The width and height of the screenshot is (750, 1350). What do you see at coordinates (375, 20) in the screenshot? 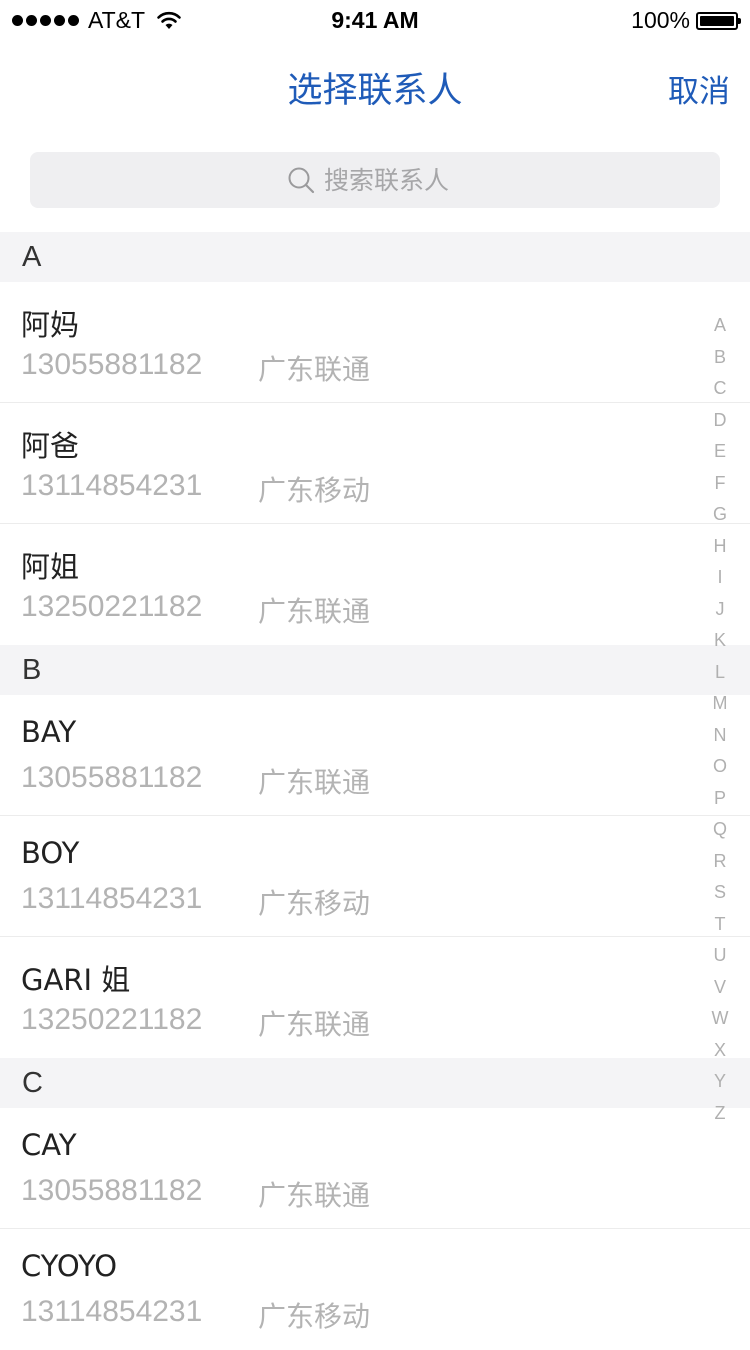
I see `status-bar: AT&T 9:41 AM 100%` at bounding box center [375, 20].